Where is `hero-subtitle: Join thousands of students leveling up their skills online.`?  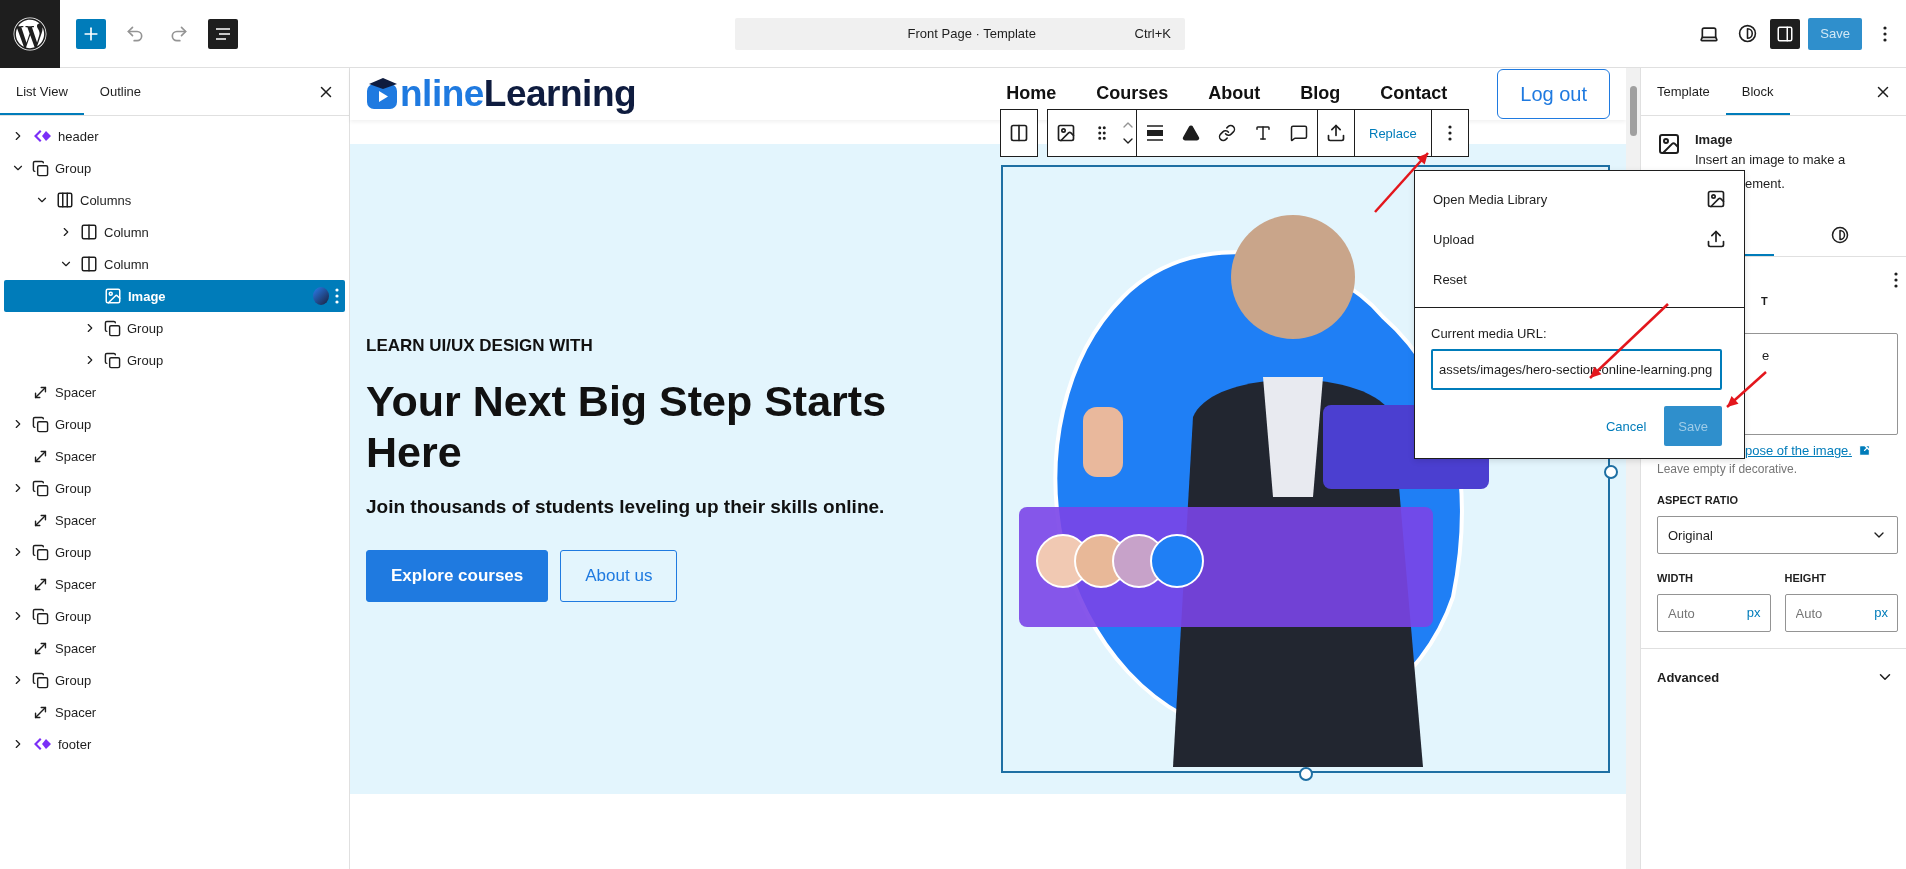 hero-subtitle: Join thousands of students leveling up their skills online. is located at coordinates (626, 506).